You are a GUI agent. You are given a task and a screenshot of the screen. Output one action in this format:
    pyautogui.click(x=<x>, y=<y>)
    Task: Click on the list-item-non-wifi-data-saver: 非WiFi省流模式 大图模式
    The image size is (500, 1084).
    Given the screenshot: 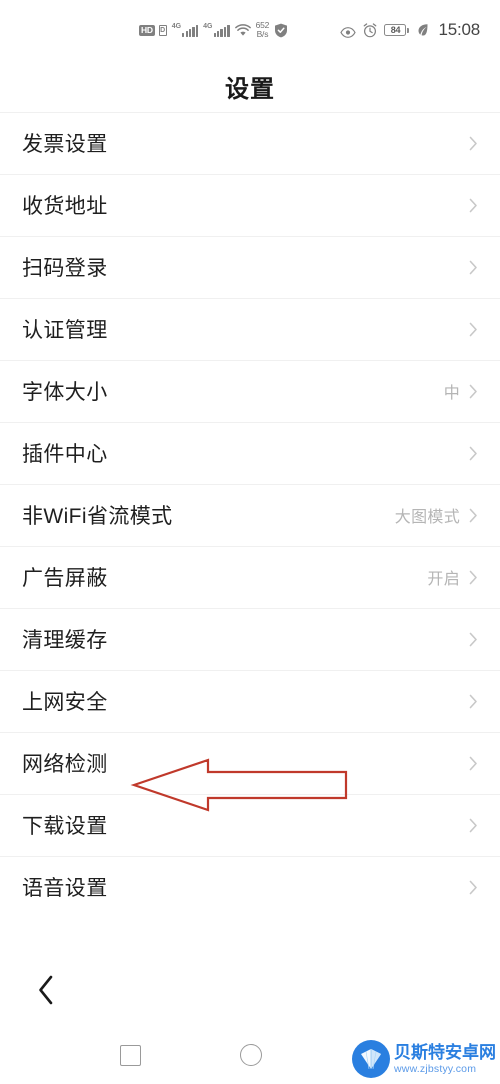 What is the action you would take?
    pyautogui.click(x=250, y=515)
    